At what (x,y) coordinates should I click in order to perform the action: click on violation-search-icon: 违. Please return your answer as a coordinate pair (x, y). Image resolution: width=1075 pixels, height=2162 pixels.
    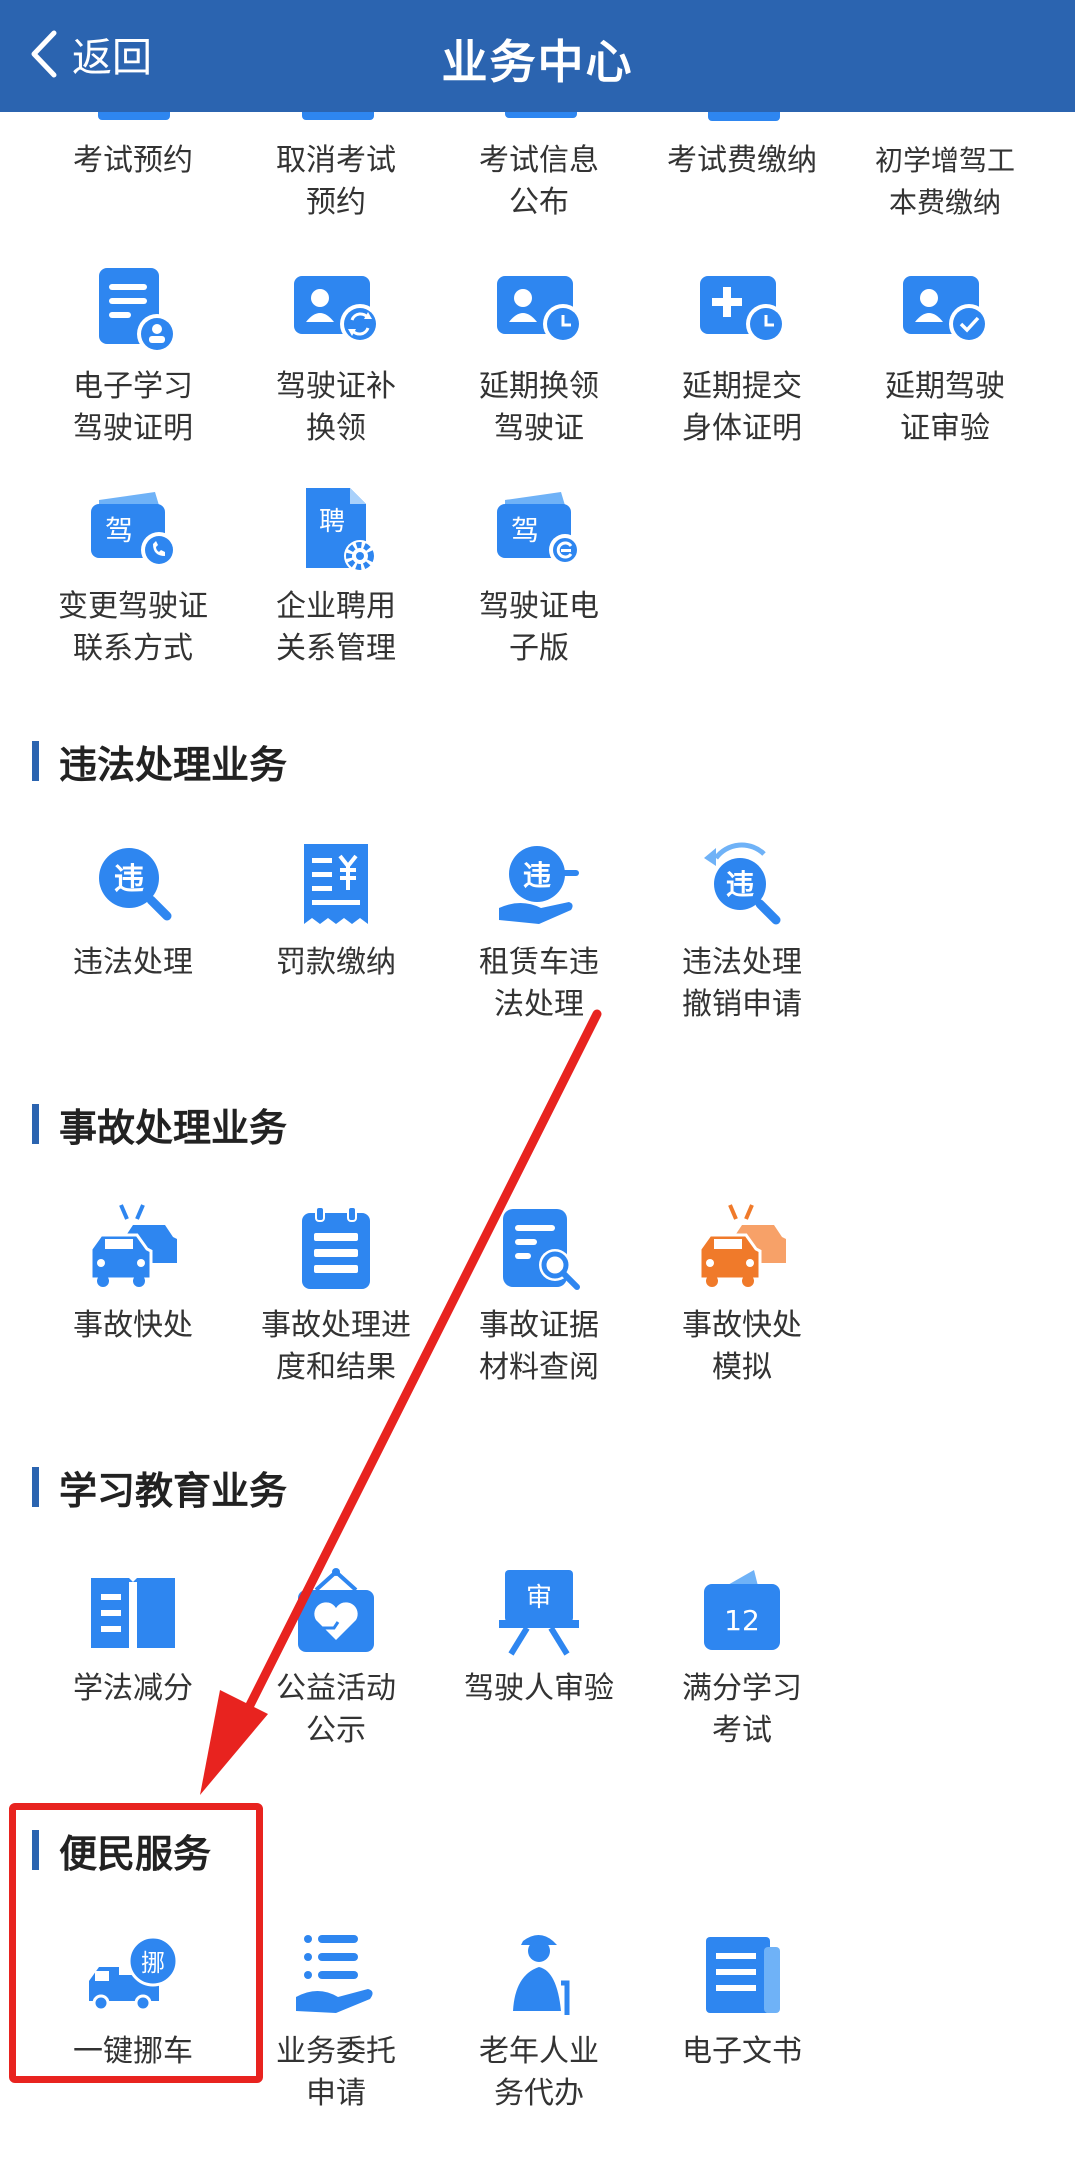
    Looking at the image, I should click on (135, 884).